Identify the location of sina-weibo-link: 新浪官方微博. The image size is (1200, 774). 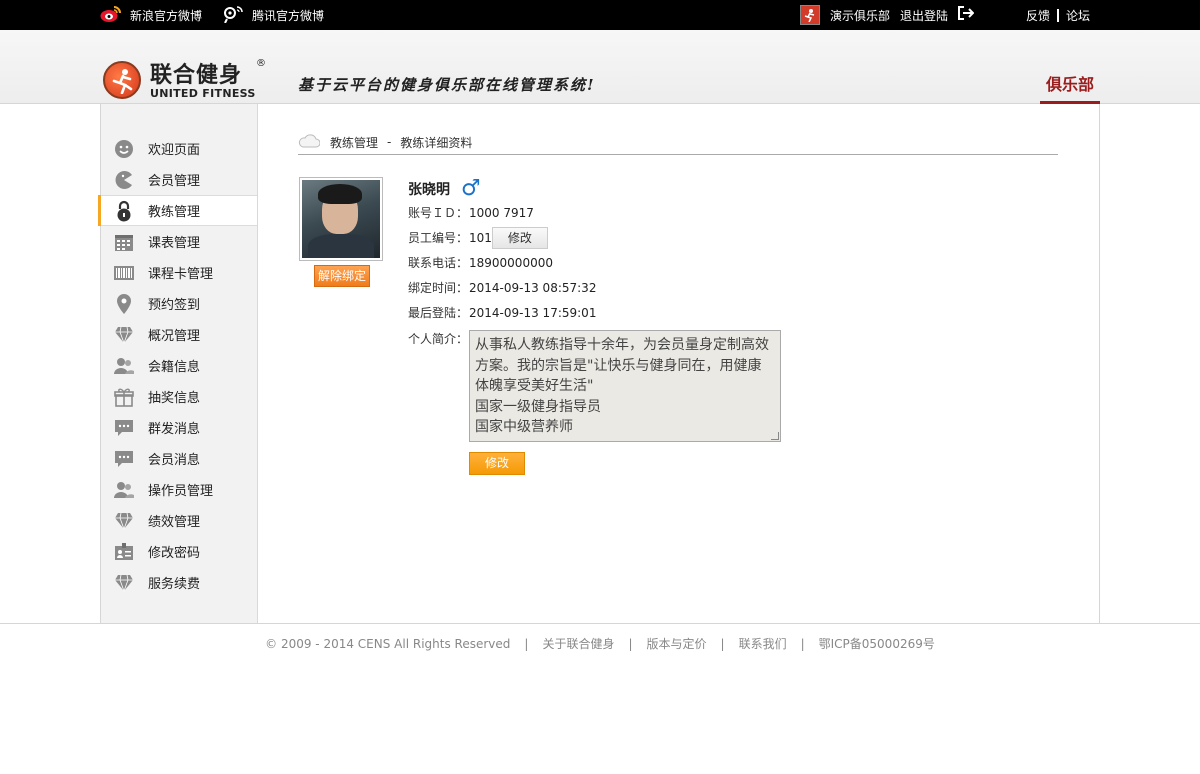
(151, 15).